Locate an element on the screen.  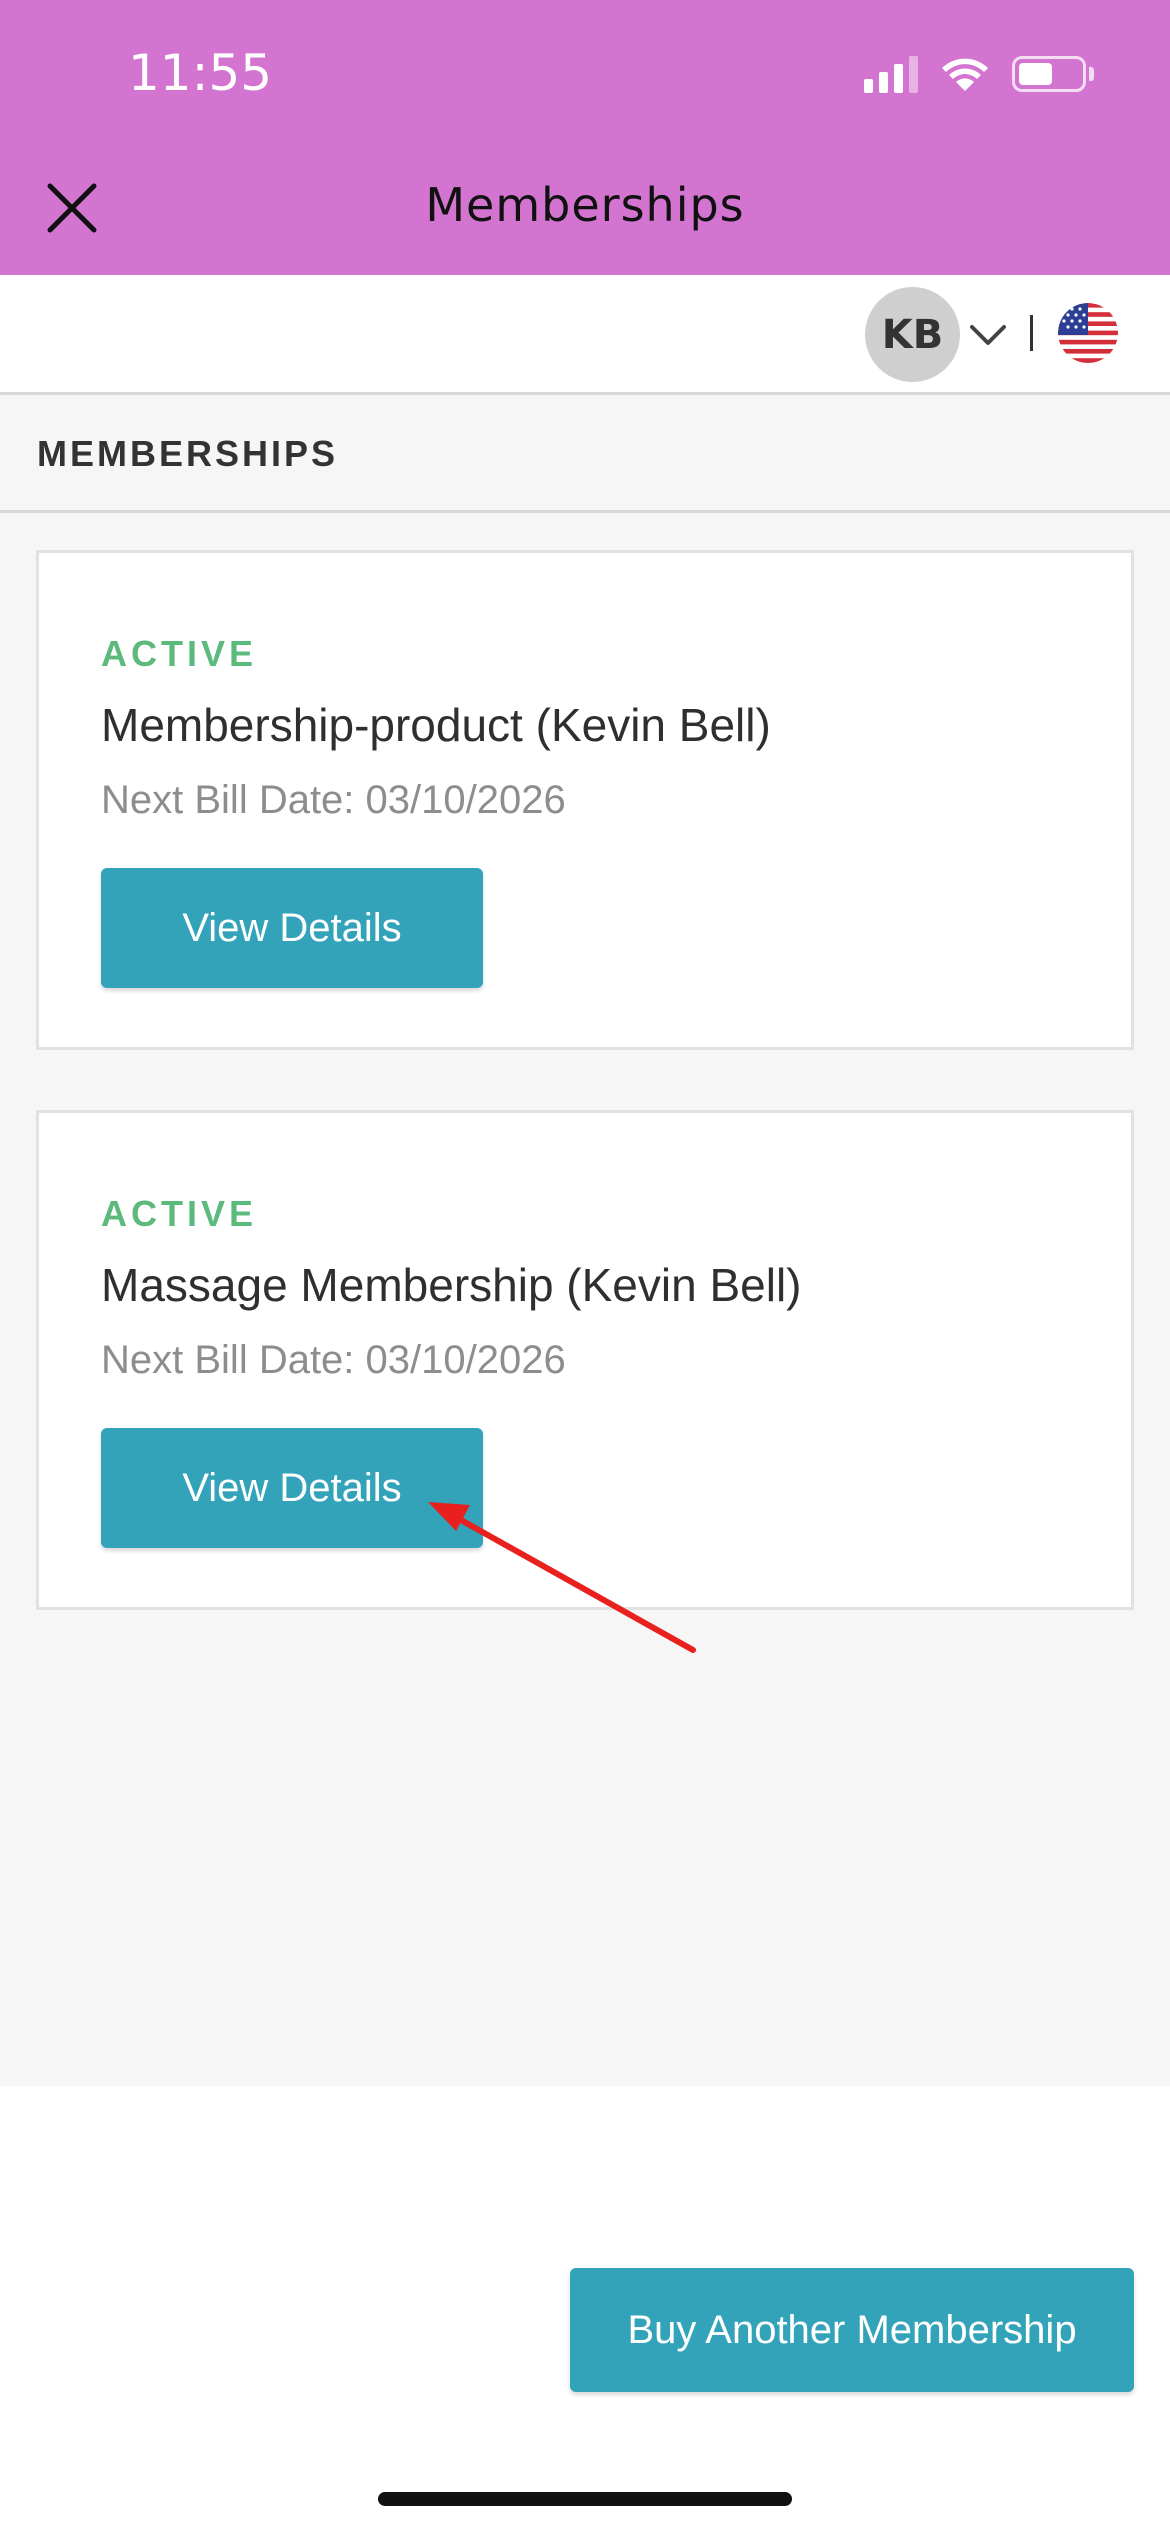
account-bar: KB is located at coordinates (585, 335).